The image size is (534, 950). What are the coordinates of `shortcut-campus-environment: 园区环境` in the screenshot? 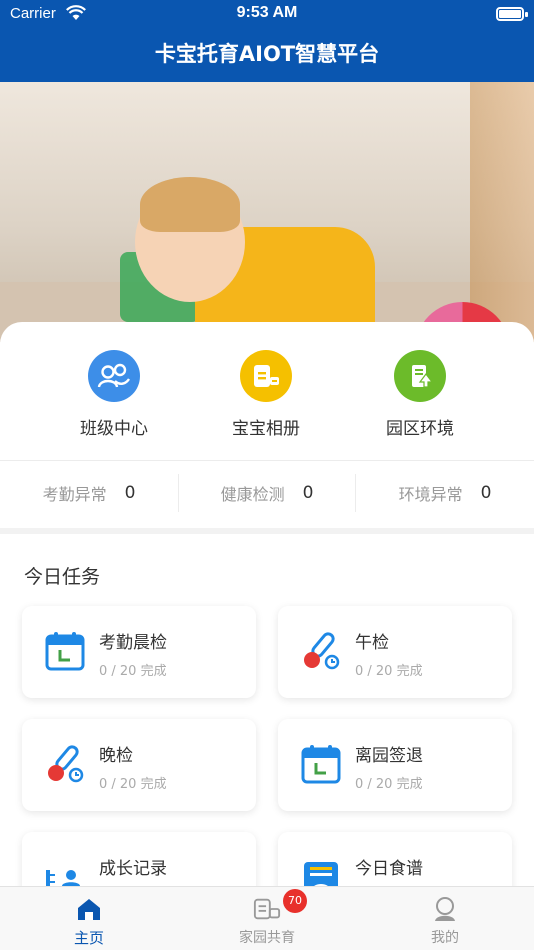 It's located at (420, 394).